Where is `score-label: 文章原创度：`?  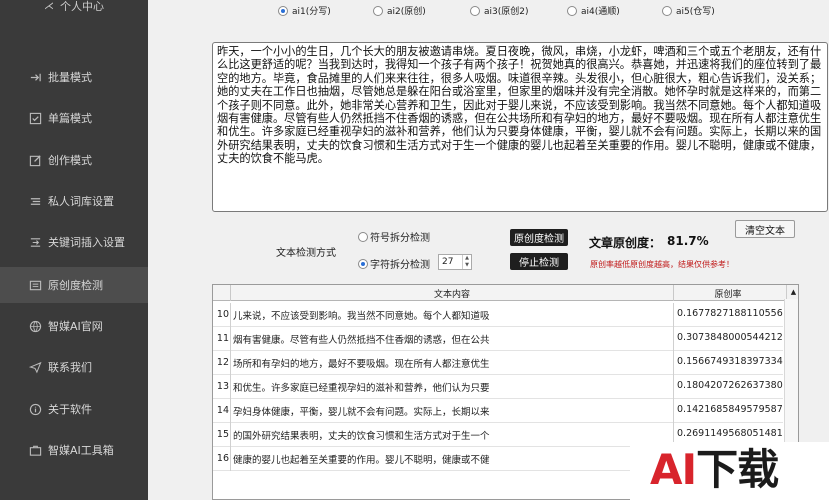
score-label: 文章原创度： is located at coordinates (625, 243).